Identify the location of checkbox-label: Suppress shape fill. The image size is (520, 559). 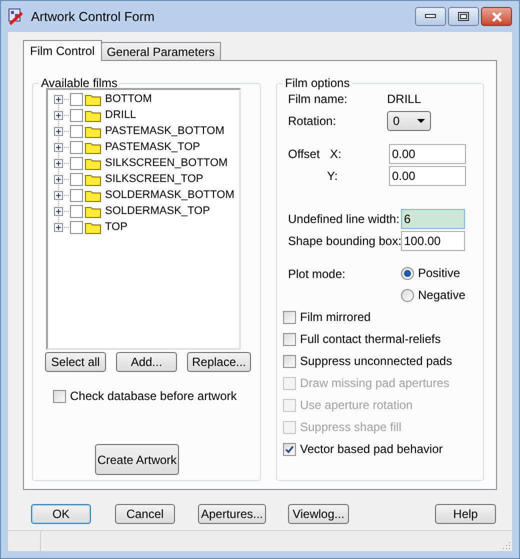
(351, 427).